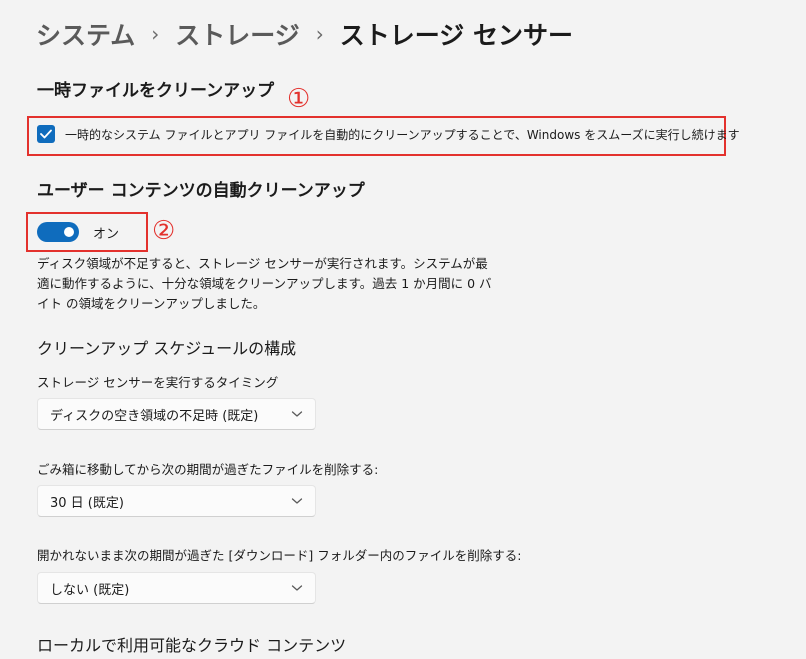 The width and height of the screenshot is (806, 659). Describe the element at coordinates (69, 232) in the screenshot. I see `toggle-knob` at that location.